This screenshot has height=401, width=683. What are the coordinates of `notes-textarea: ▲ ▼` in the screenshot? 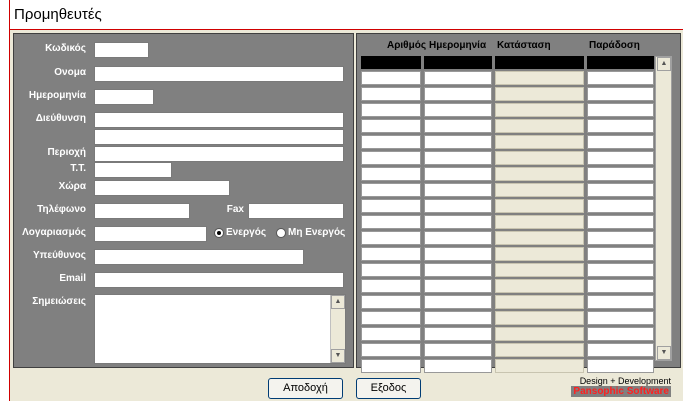 It's located at (220, 329).